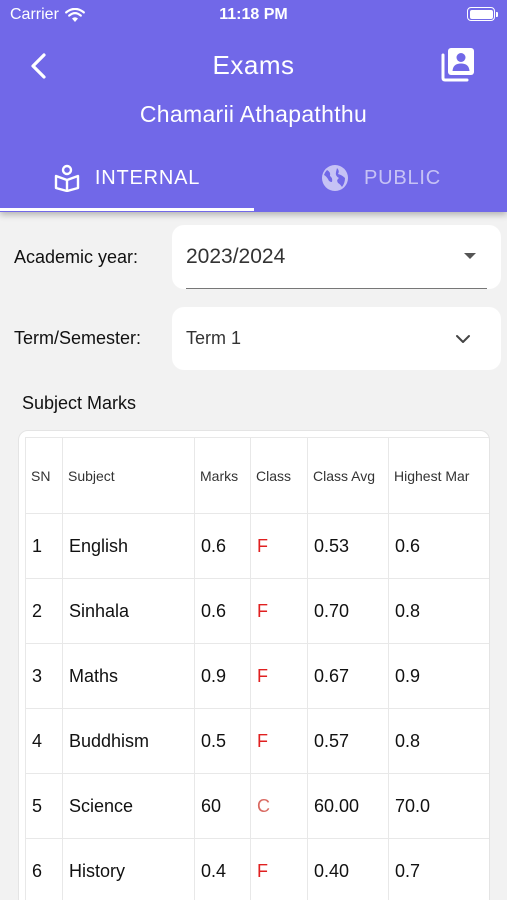  What do you see at coordinates (438, 806) in the screenshot?
I see `cell-highest: 70.0` at bounding box center [438, 806].